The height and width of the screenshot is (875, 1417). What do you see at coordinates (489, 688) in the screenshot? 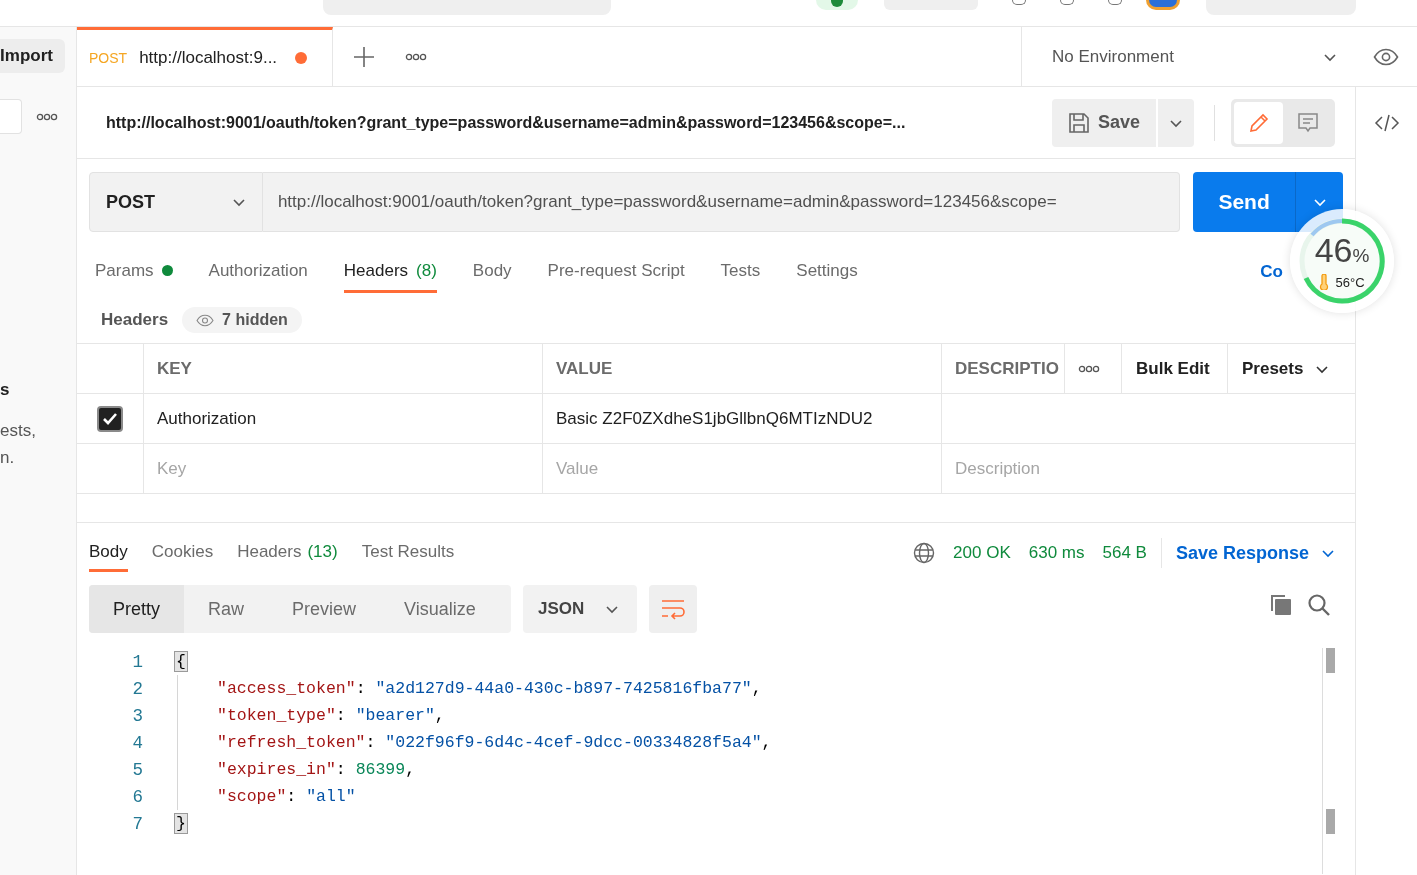
I see `code-line: "access_token": "a2d127d9-44a0-430c-b897-7425816fba77",` at bounding box center [489, 688].